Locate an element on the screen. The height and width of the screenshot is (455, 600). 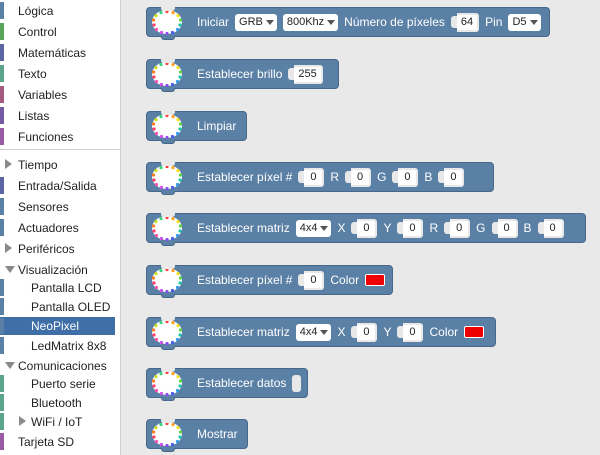
red-label: R is located at coordinates (434, 228).